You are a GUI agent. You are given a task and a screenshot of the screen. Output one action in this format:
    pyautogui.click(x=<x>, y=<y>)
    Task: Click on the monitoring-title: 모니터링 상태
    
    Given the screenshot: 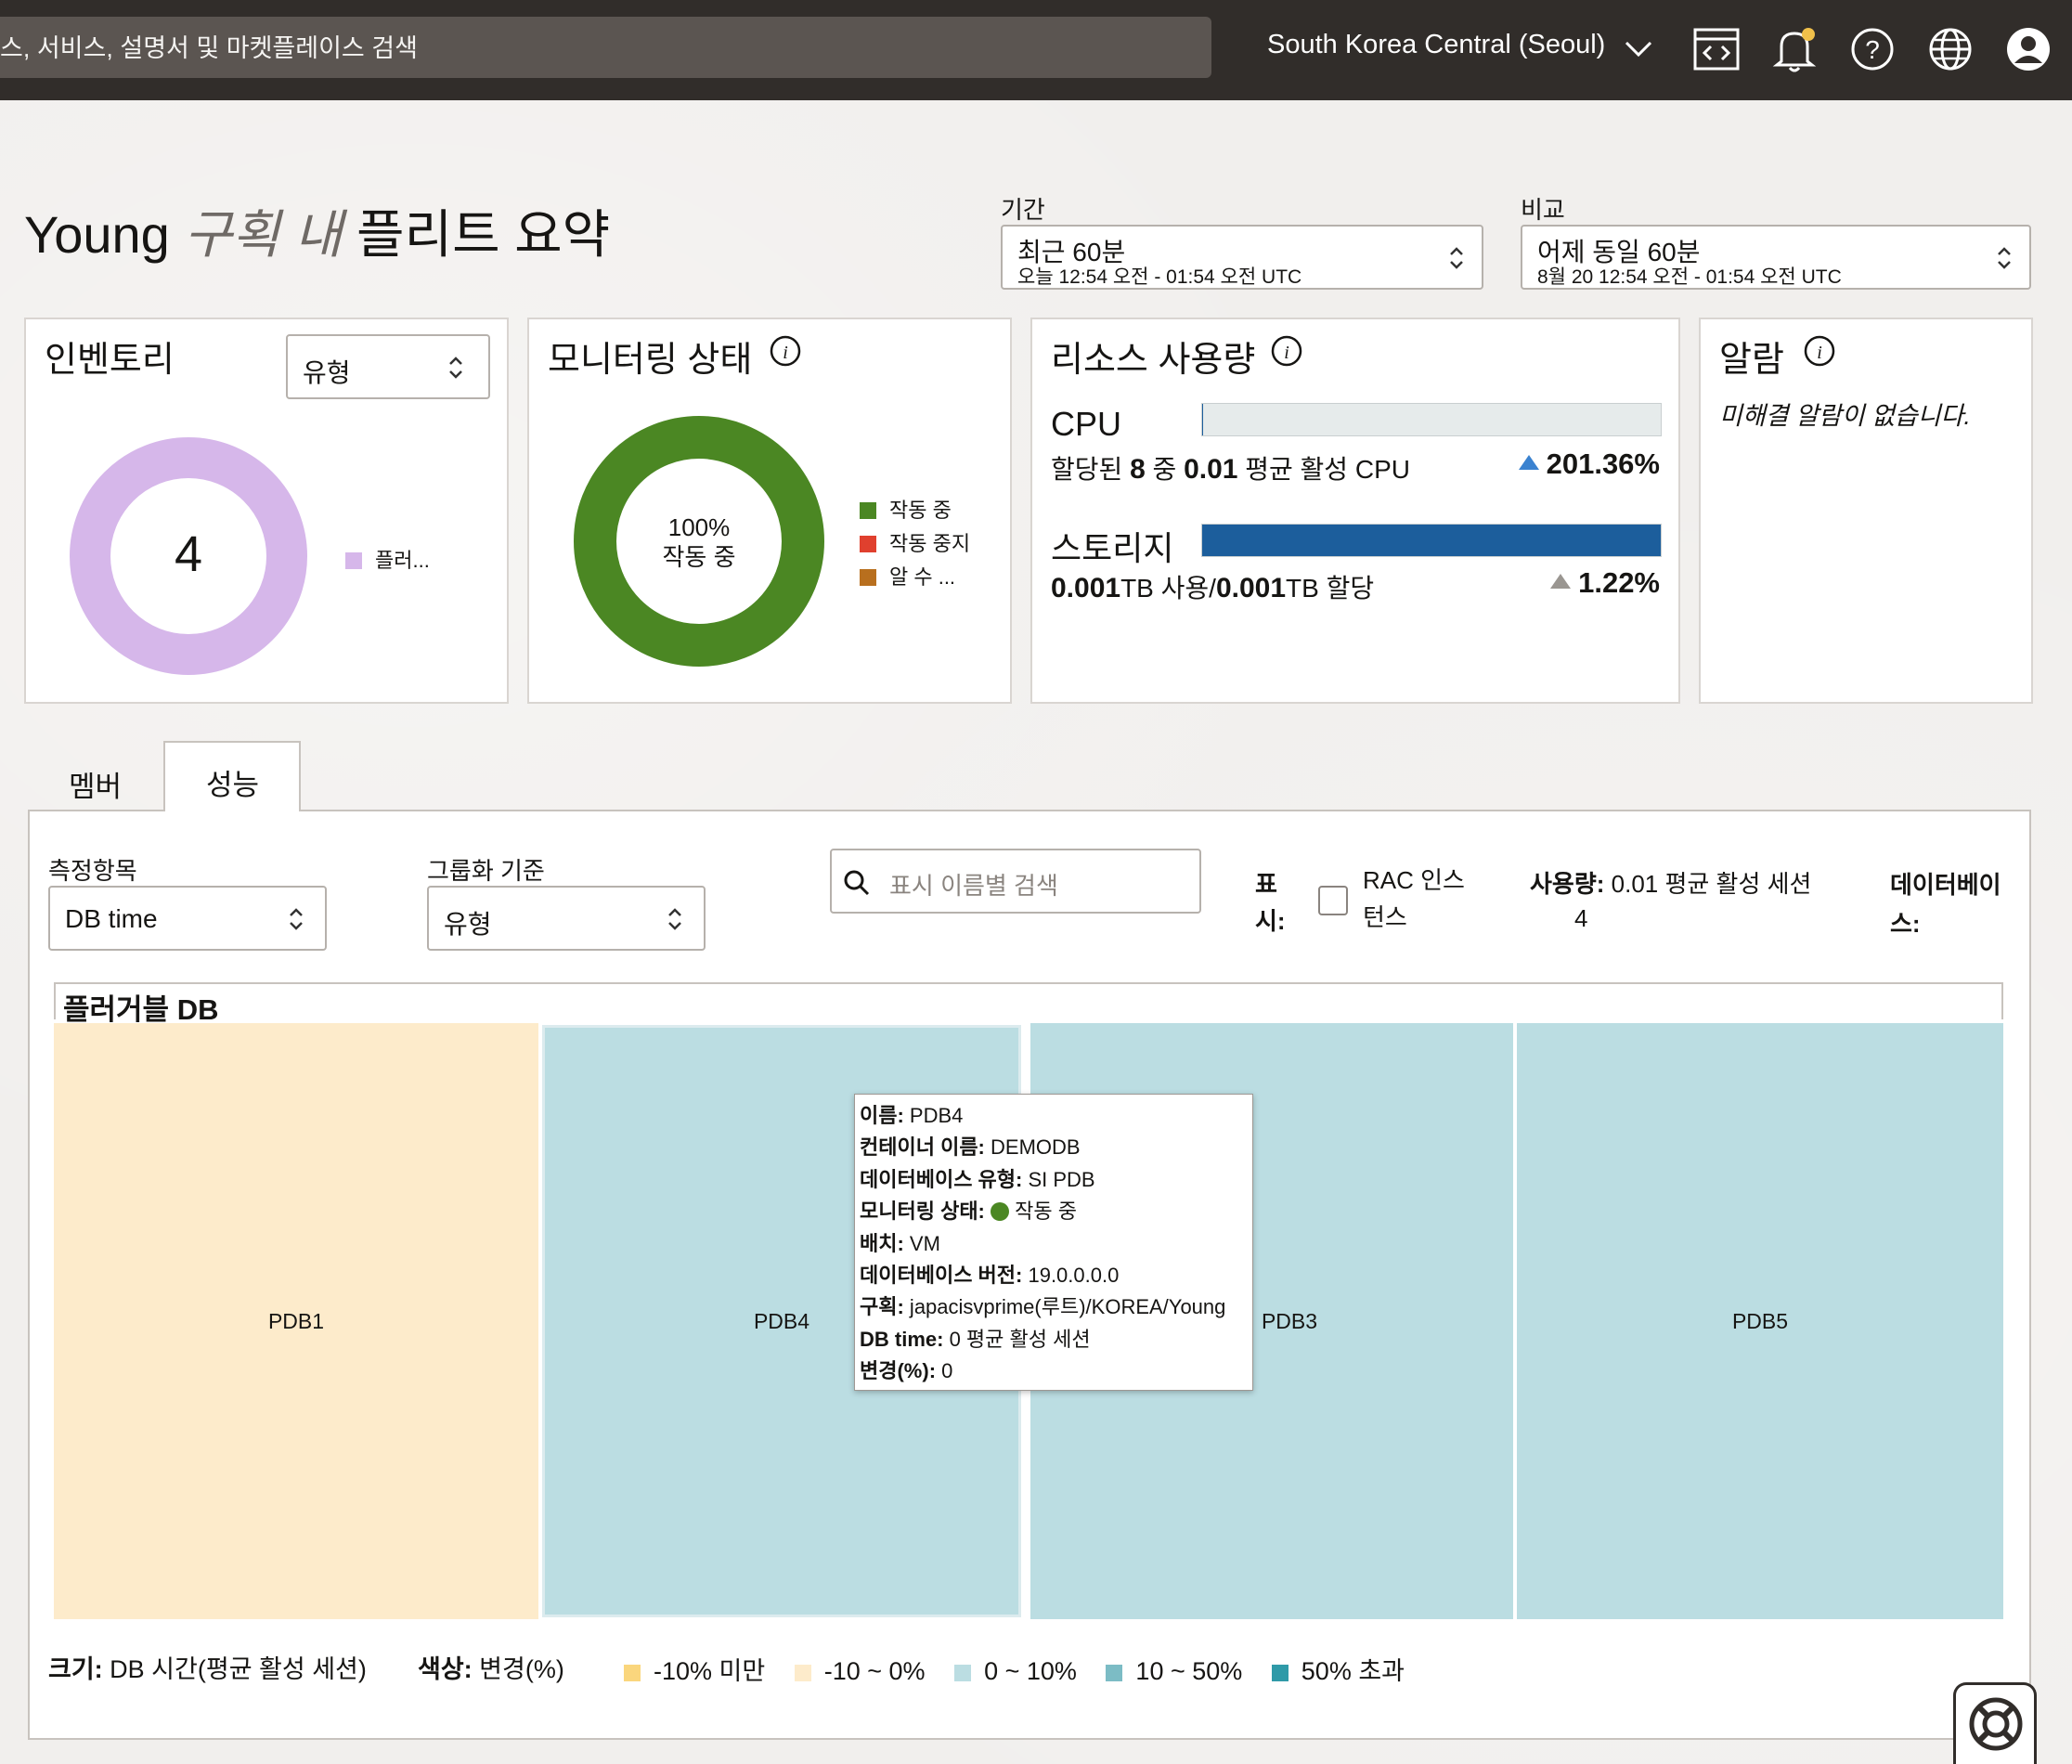 What is the action you would take?
    pyautogui.click(x=650, y=360)
    